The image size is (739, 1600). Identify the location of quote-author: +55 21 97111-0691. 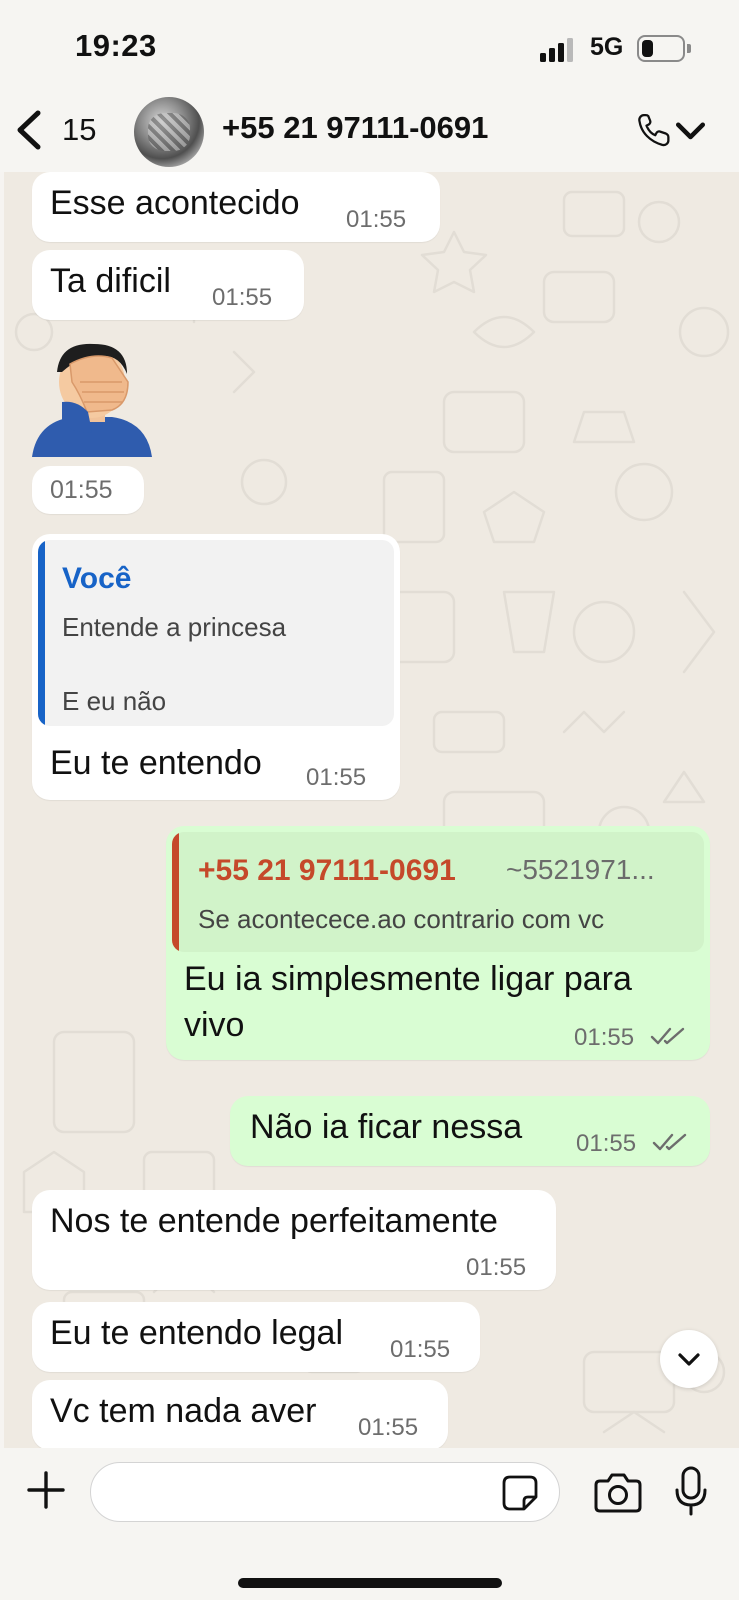
(327, 870).